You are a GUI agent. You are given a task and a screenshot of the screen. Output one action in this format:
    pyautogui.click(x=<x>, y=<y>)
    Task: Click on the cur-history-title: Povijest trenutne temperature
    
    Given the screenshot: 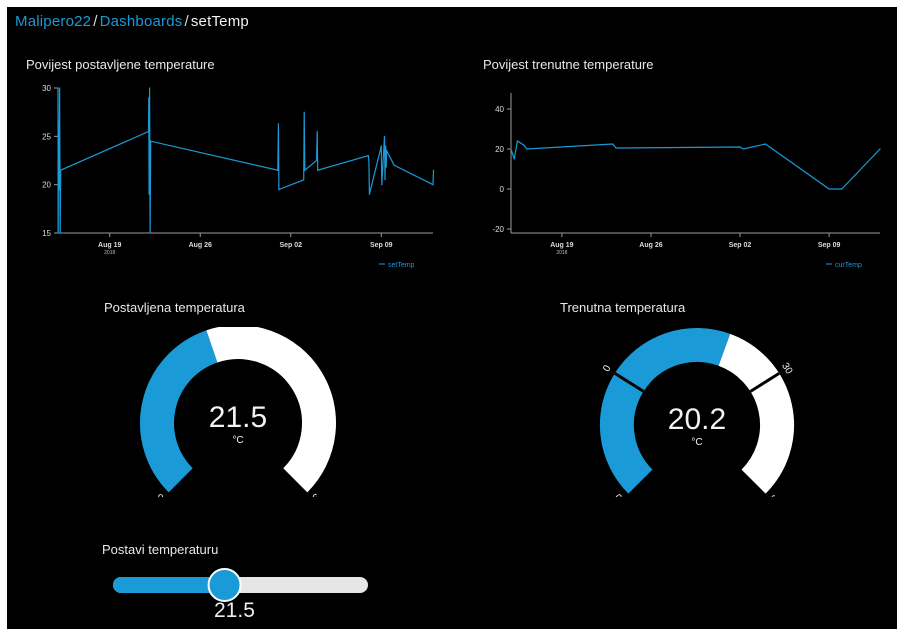 What is the action you would take?
    pyautogui.click(x=568, y=64)
    